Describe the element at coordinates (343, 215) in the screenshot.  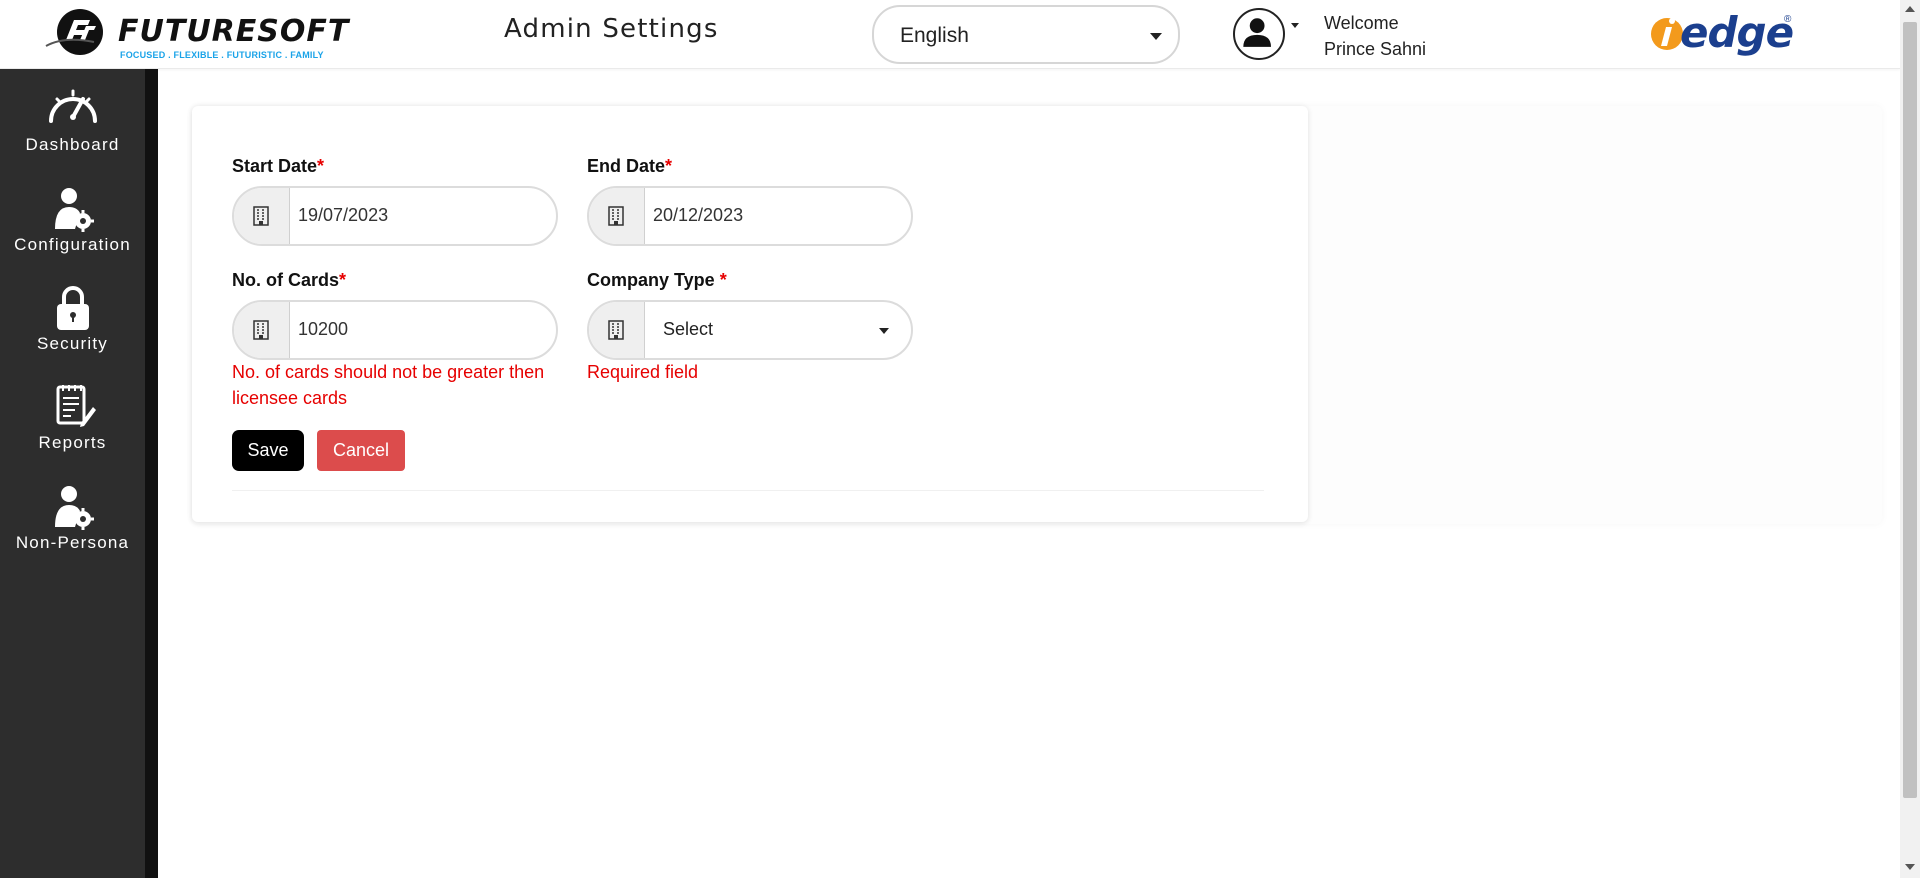
I see `start-date-value: 19/07/2023` at that location.